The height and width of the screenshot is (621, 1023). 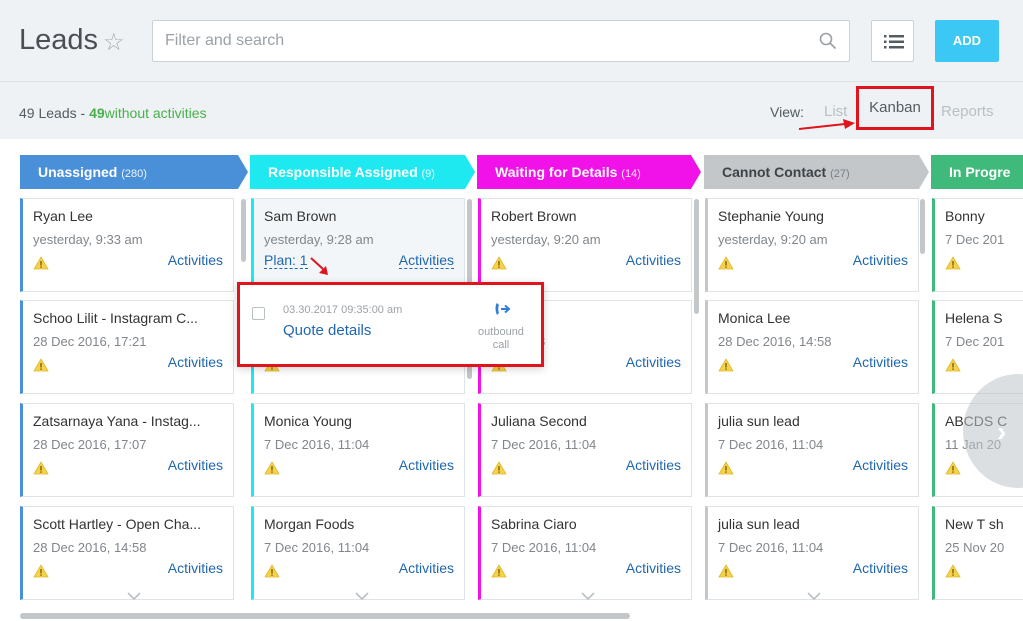 What do you see at coordinates (63, 216) in the screenshot?
I see `lead-name: Ryan Lee` at bounding box center [63, 216].